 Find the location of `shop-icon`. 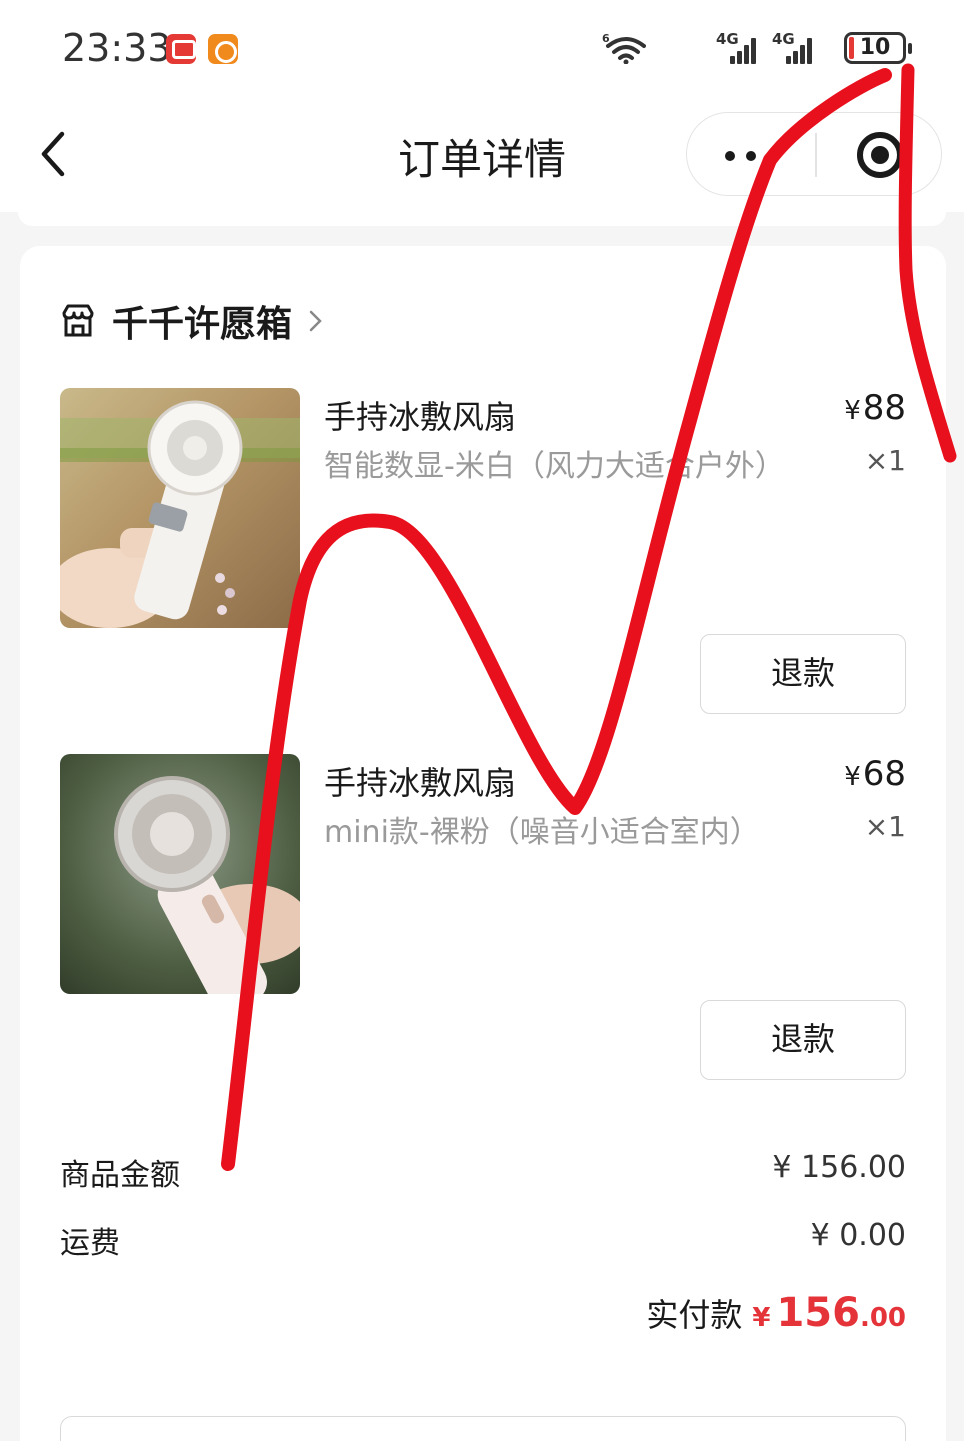

shop-icon is located at coordinates (78, 320).